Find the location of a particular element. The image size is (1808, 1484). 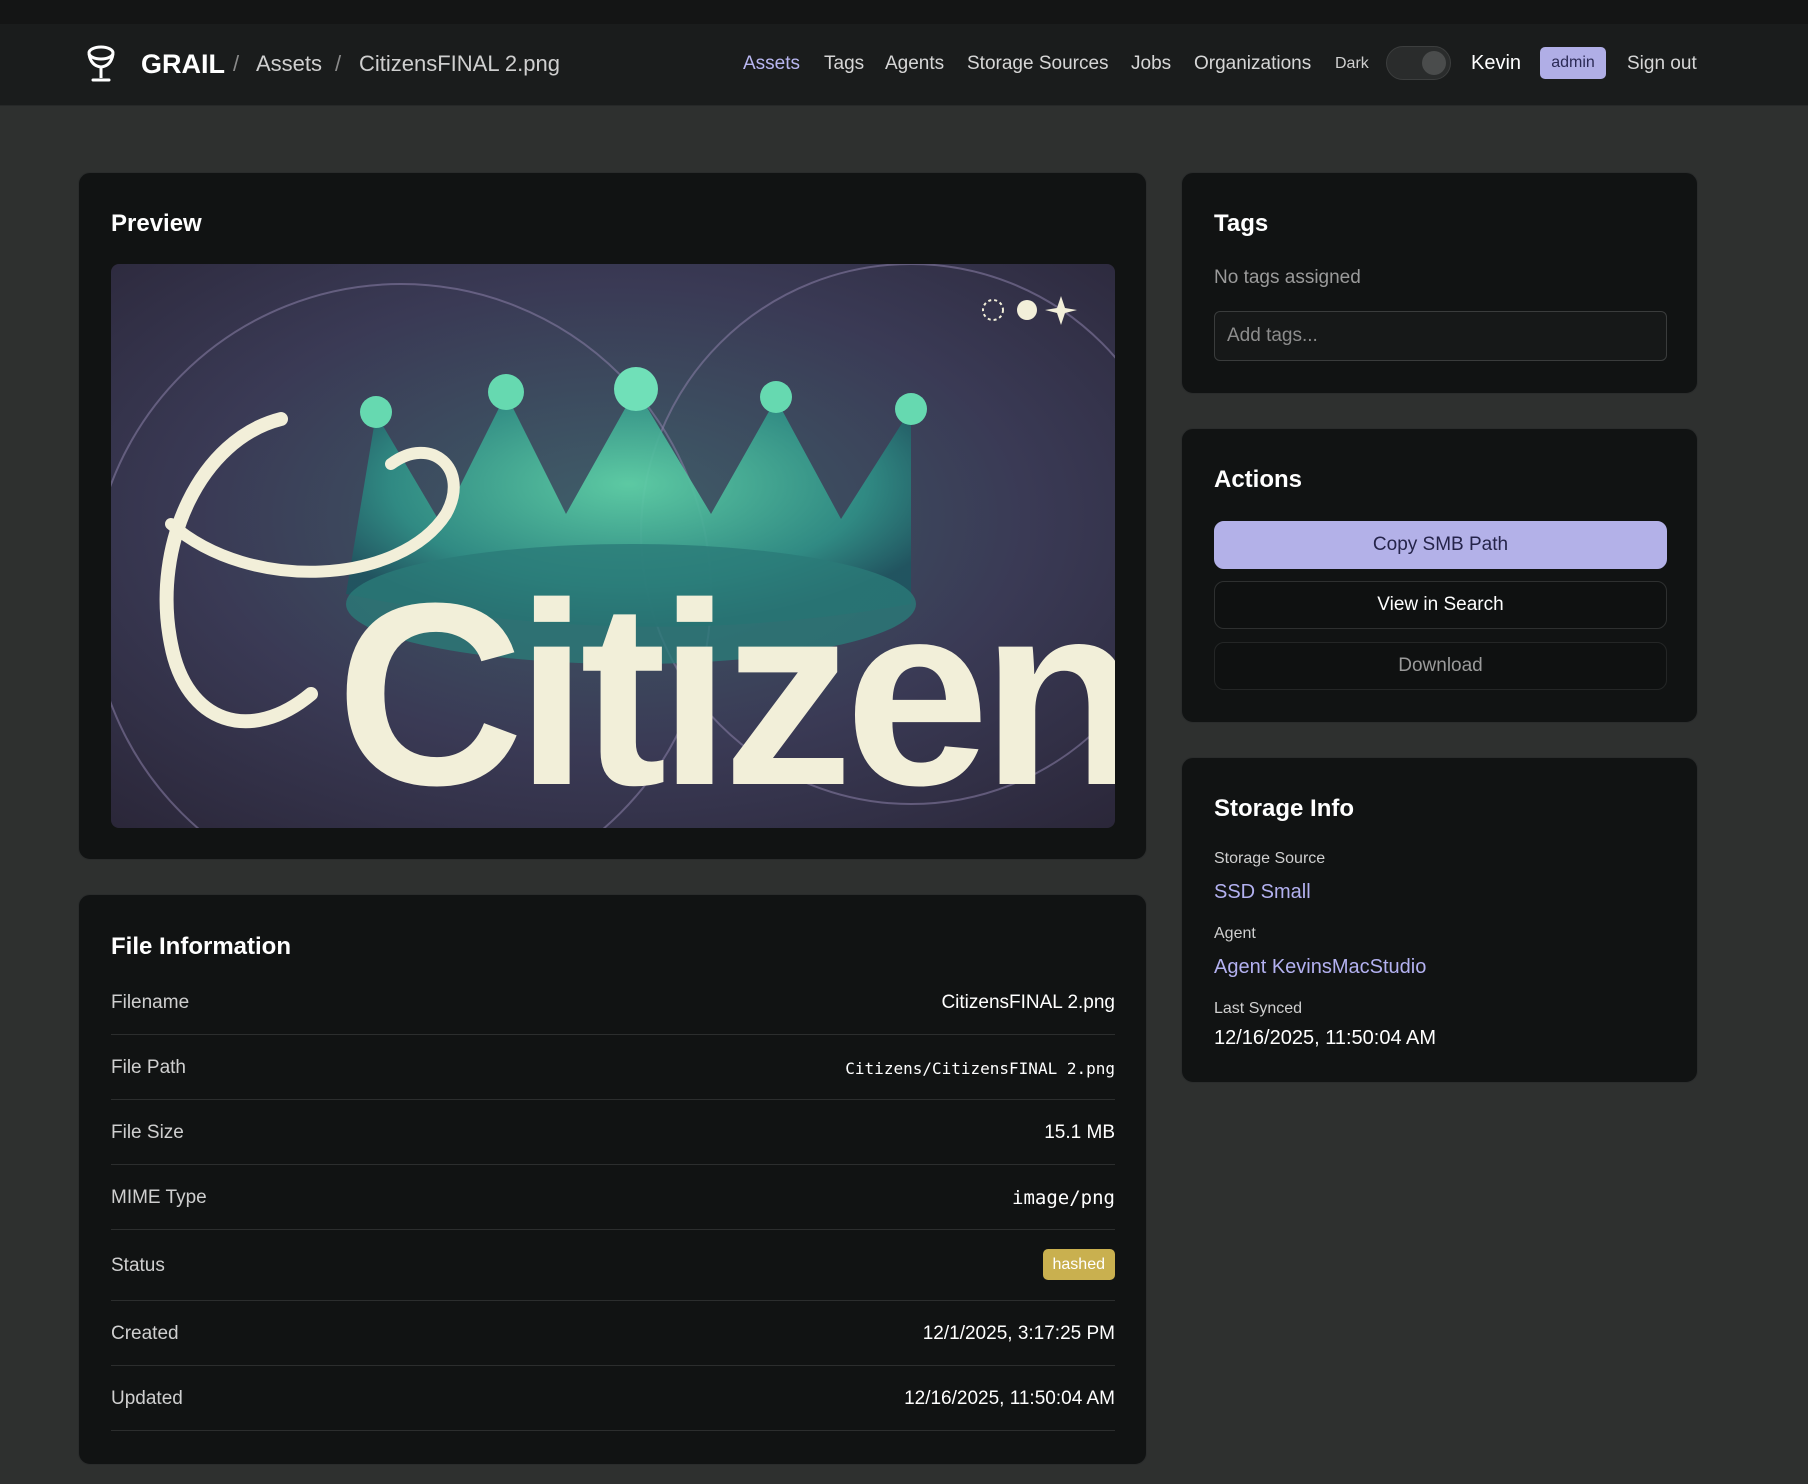

theme-label: Dark is located at coordinates (1352, 63).